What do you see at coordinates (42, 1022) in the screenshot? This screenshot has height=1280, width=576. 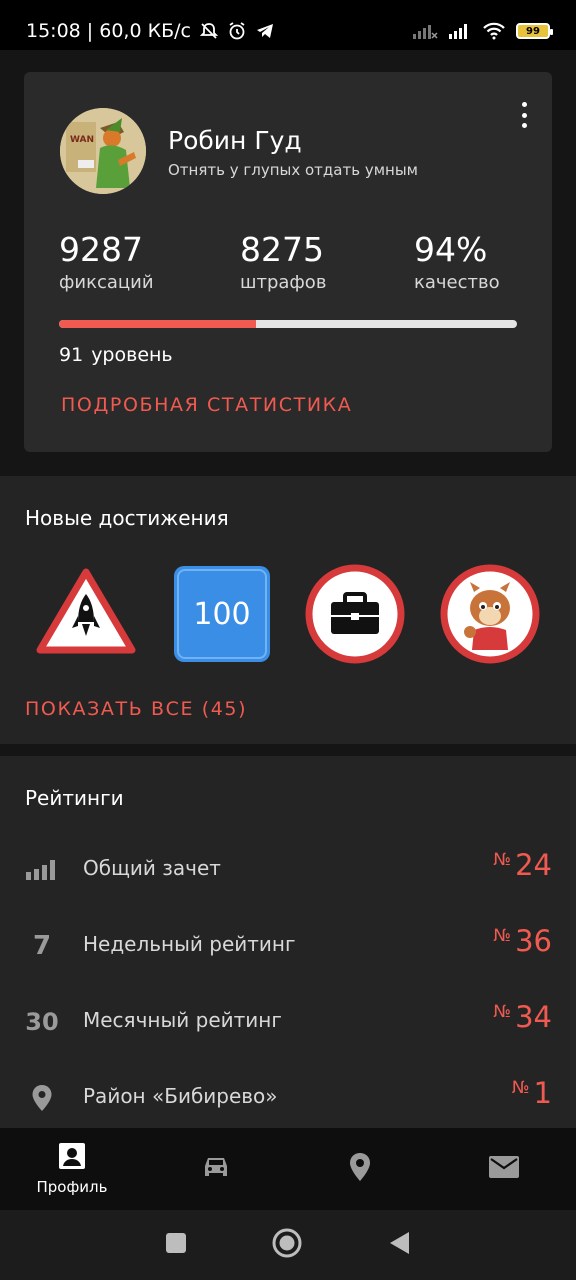 I see `thirty-icon: 30` at bounding box center [42, 1022].